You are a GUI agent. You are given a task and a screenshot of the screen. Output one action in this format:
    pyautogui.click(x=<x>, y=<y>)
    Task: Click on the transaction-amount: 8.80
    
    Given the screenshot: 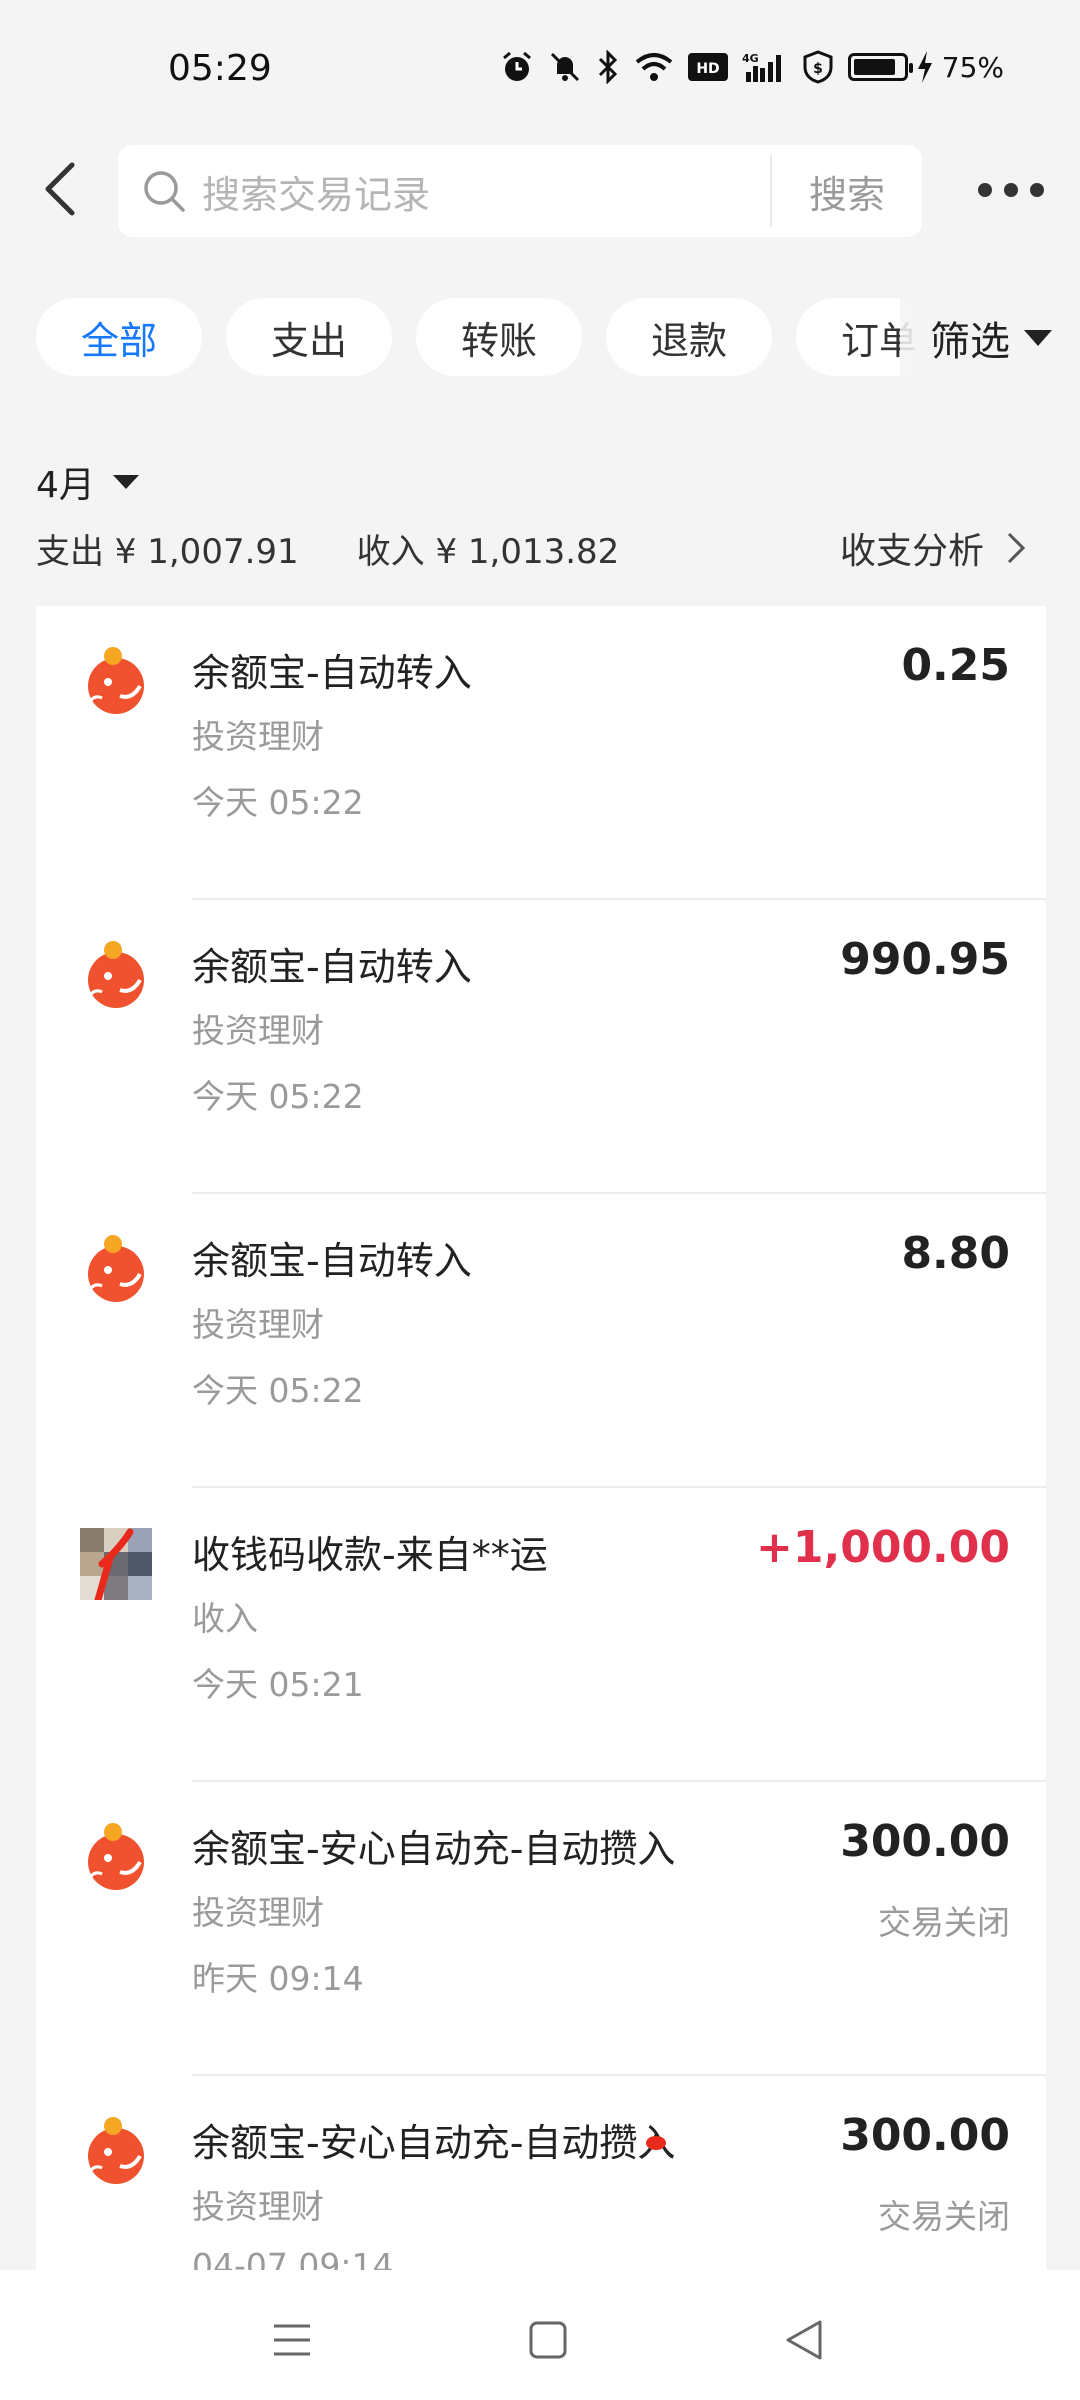 What is the action you would take?
    pyautogui.click(x=955, y=1253)
    